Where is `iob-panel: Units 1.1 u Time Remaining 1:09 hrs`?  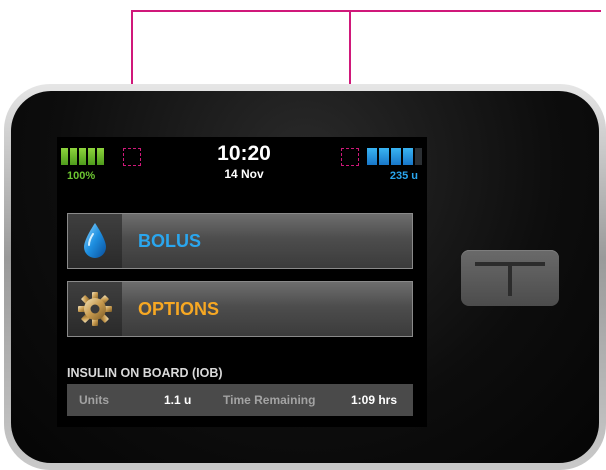 iob-panel: Units 1.1 u Time Remaining 1:09 hrs is located at coordinates (240, 400).